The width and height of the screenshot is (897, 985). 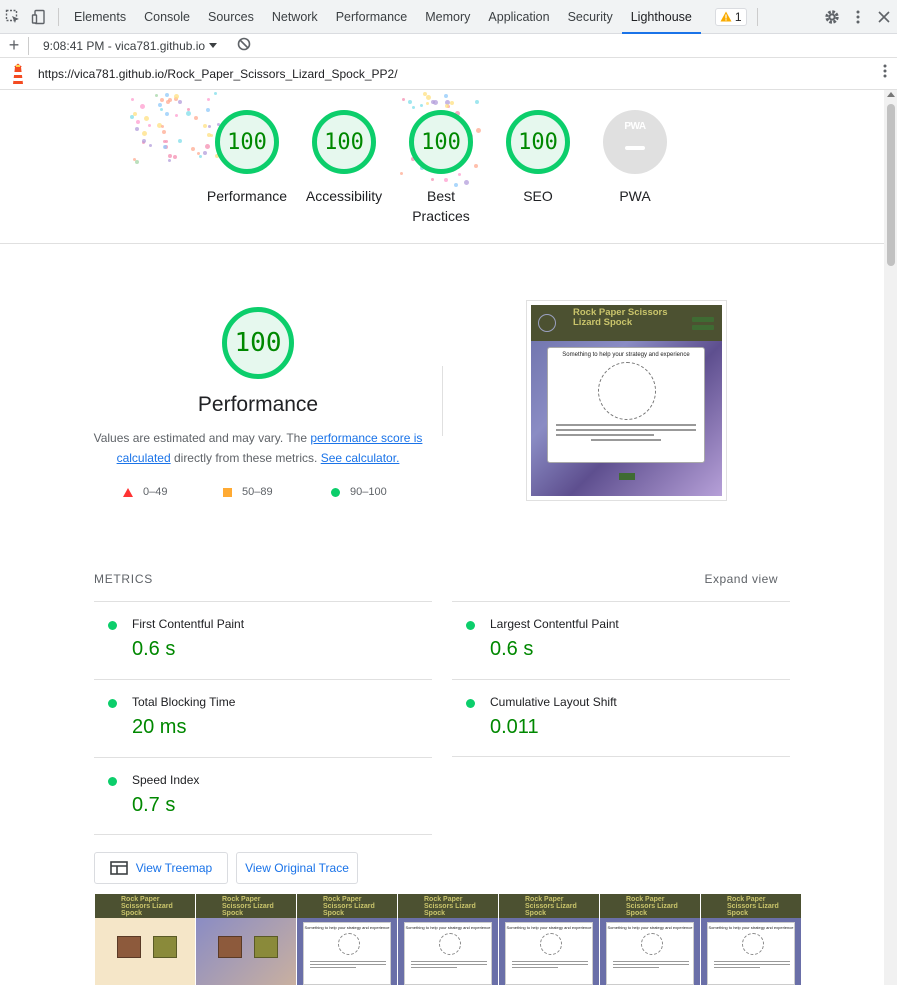 I want to click on summary-gauge-accessibility: 100 Accessibility, so click(x=344, y=158).